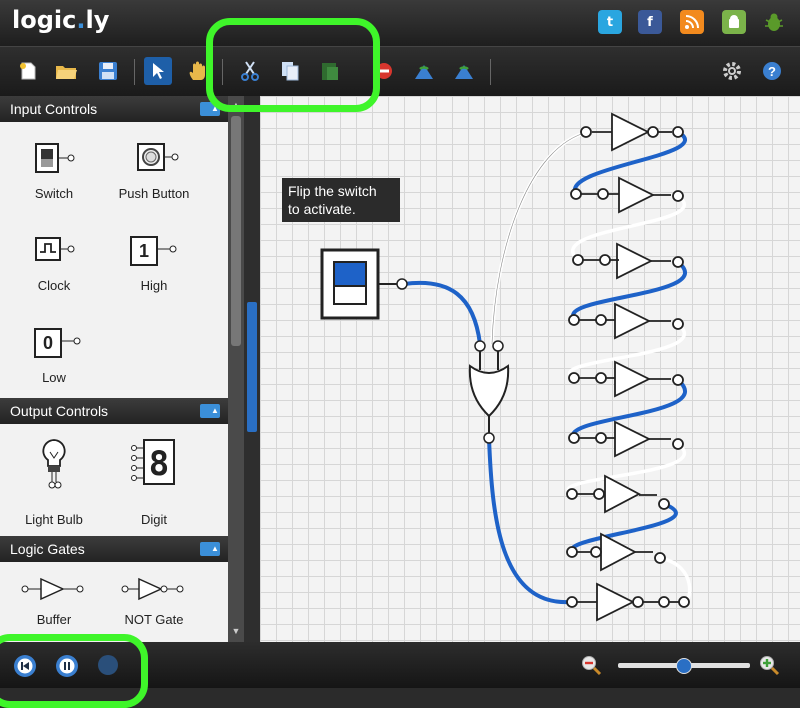 The width and height of the screenshot is (800, 708). What do you see at coordinates (692, 22) in the screenshot?
I see `rss-icon` at bounding box center [692, 22].